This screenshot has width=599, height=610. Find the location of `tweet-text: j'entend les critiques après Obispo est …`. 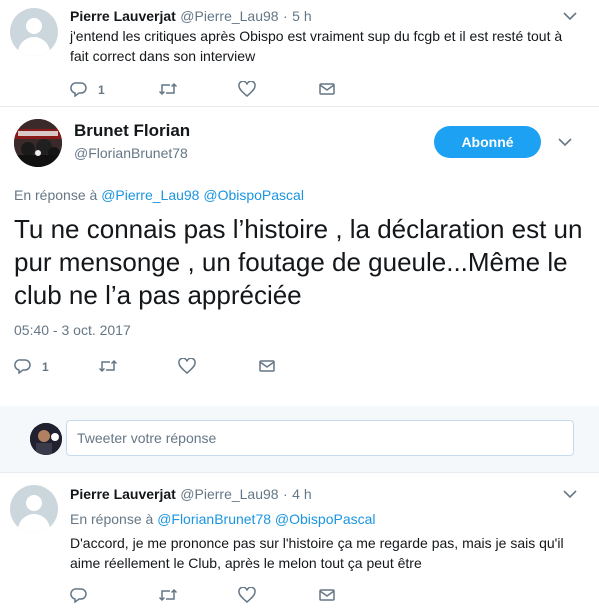

tweet-text: j'entend les critiques après Obispo est … is located at coordinates (316, 46).